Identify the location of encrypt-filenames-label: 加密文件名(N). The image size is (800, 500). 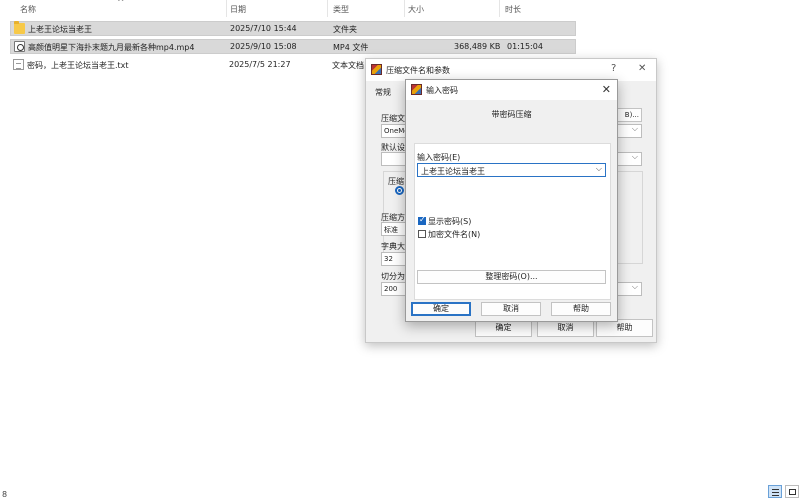
(454, 234).